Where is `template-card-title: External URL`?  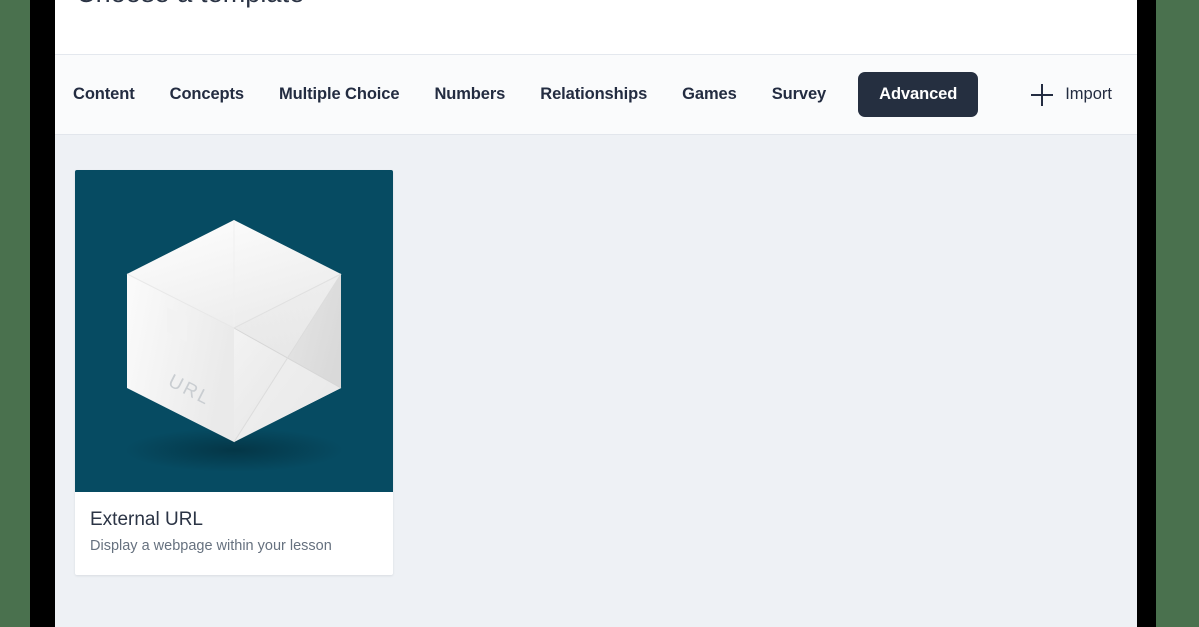
template-card-title: External URL is located at coordinates (146, 519).